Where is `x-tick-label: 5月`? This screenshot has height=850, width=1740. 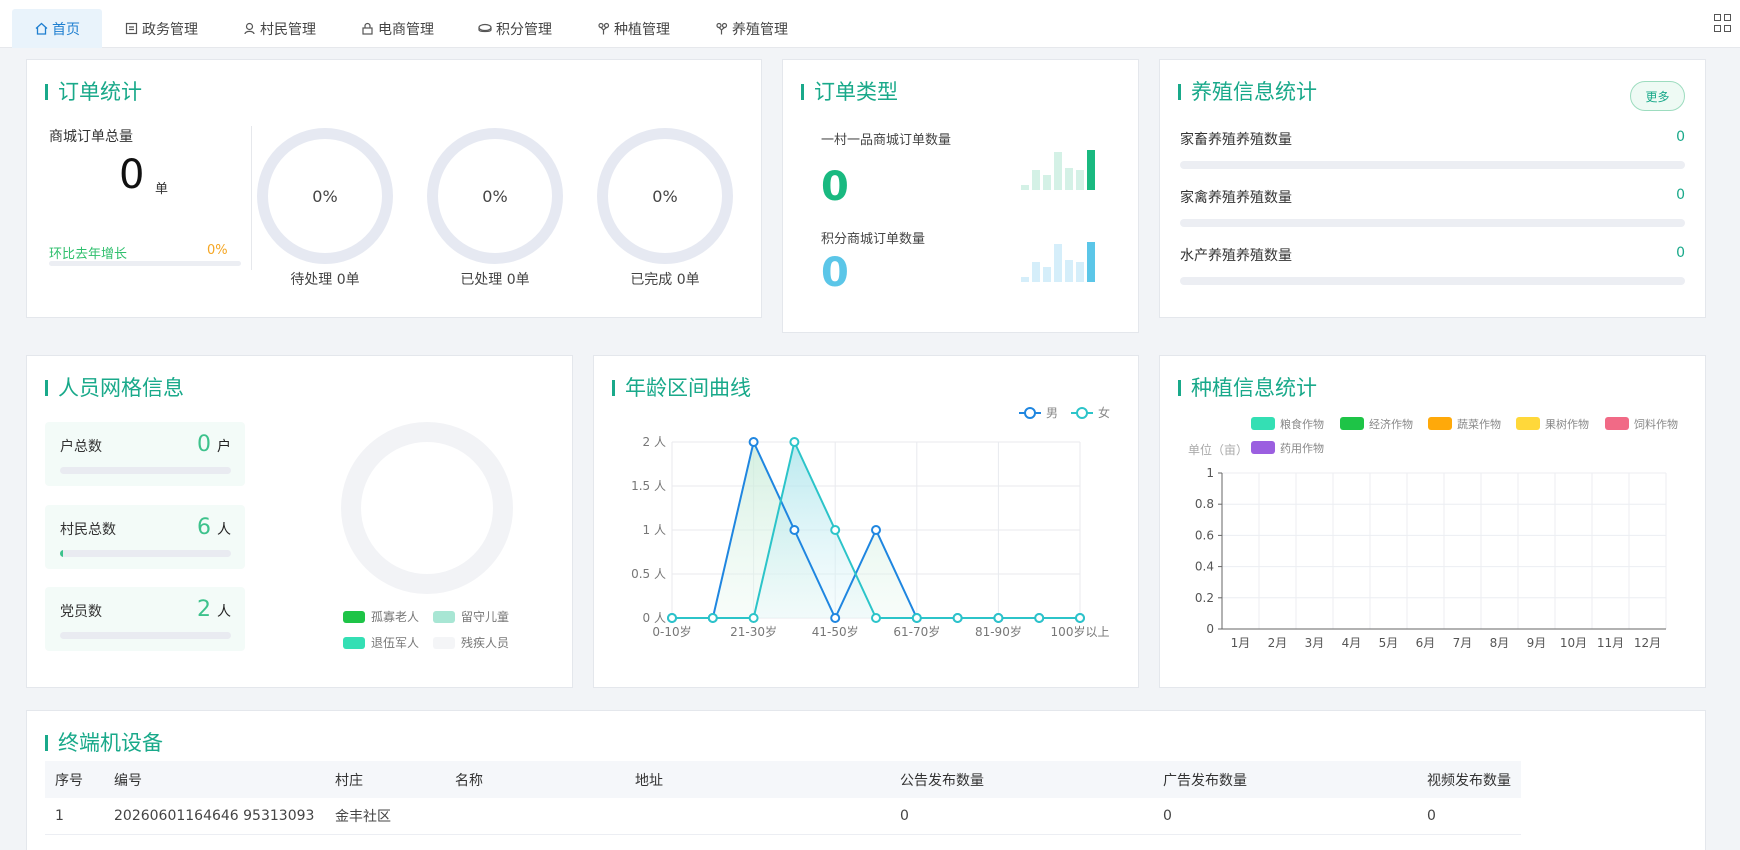 x-tick-label: 5月 is located at coordinates (1389, 643).